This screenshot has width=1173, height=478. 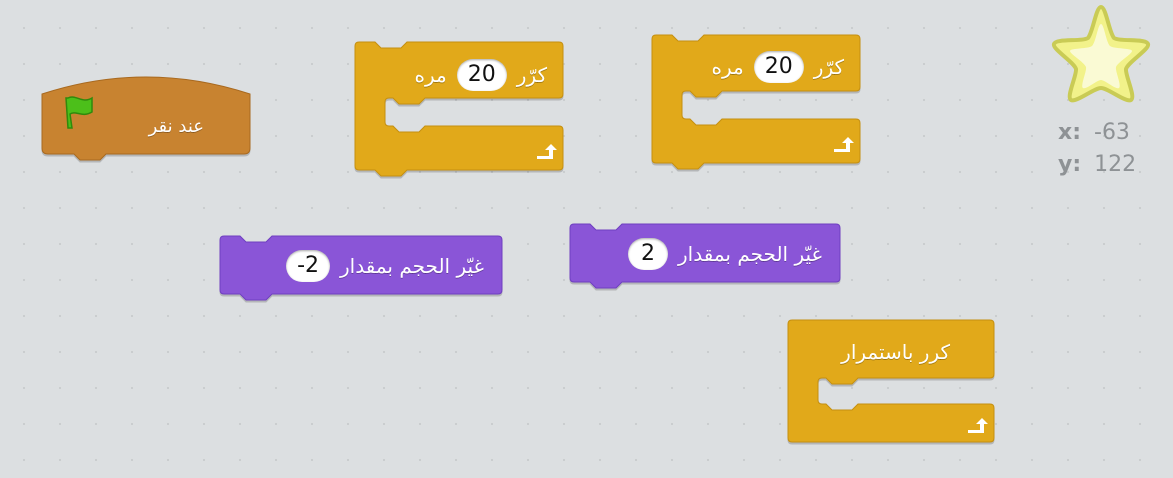 What do you see at coordinates (146, 111) in the screenshot?
I see `when-flag-clicked-block: عند نقر` at bounding box center [146, 111].